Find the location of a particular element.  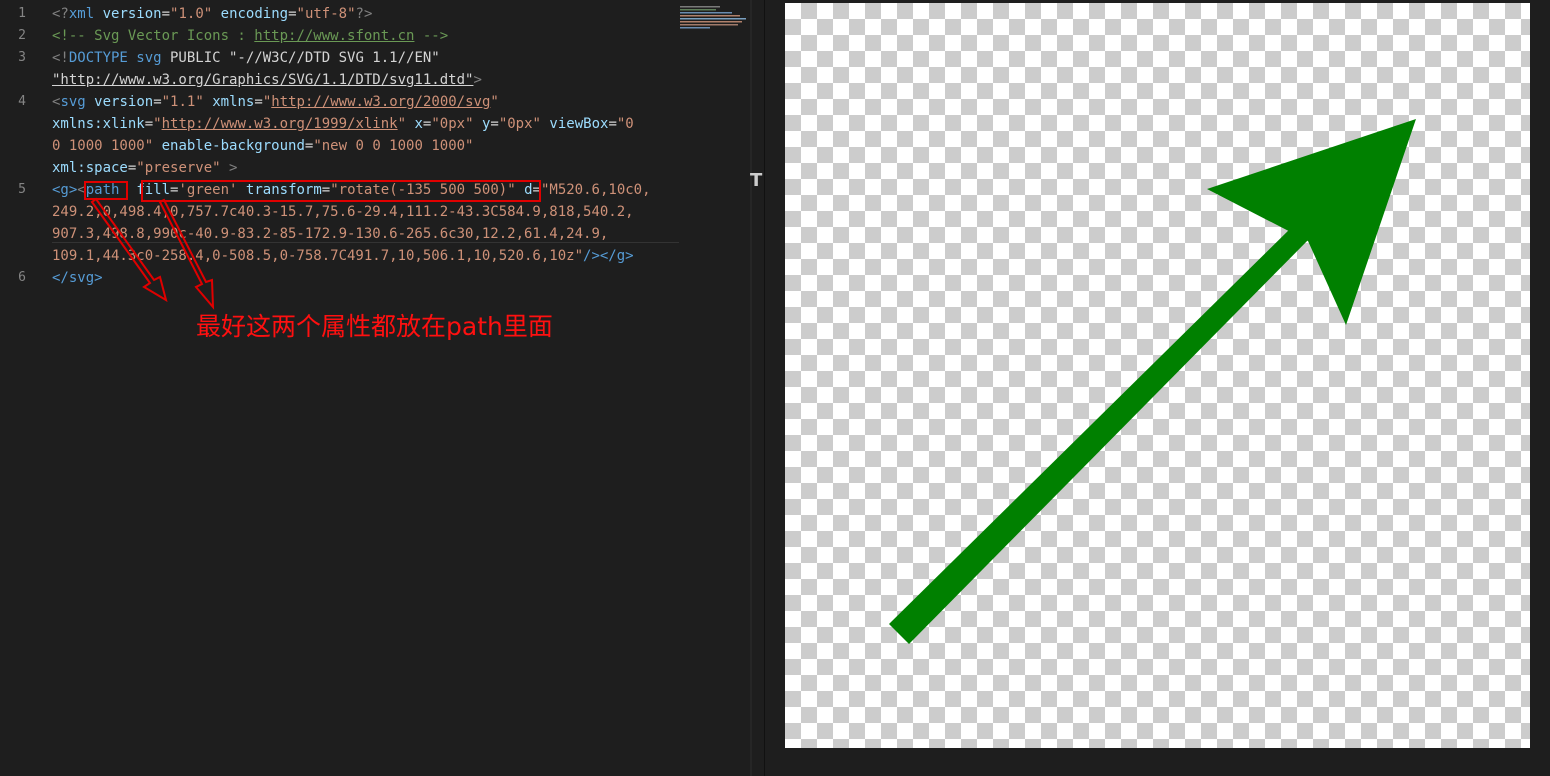

annotation-arrow-right is located at coordinates (186, 254).